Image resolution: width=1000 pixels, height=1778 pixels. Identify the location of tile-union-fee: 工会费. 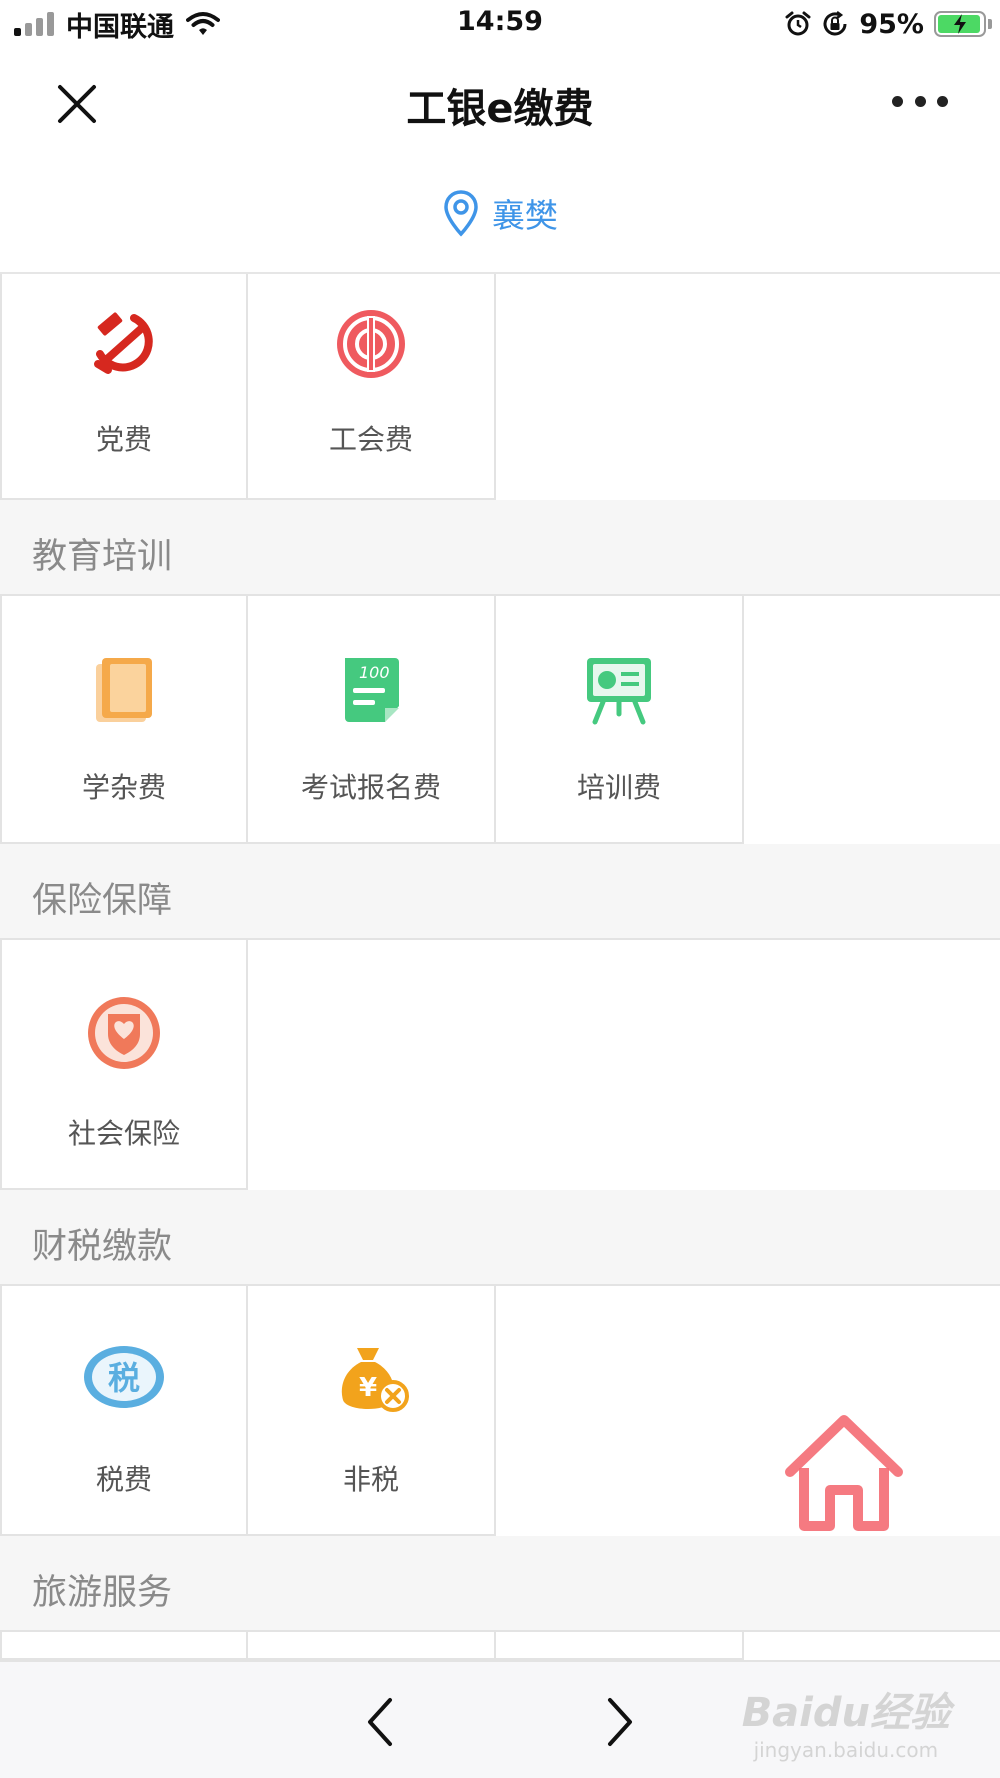
(372, 387).